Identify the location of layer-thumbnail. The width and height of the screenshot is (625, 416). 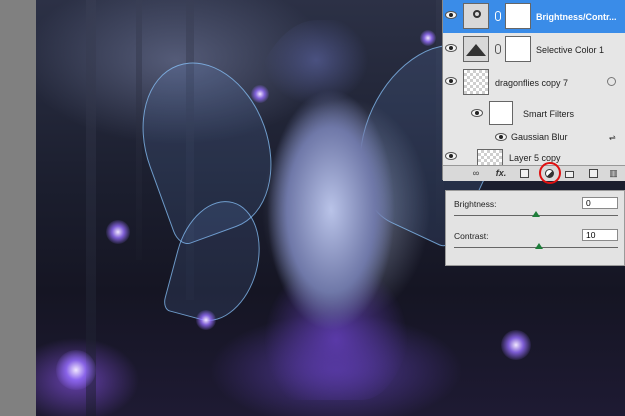
(490, 157).